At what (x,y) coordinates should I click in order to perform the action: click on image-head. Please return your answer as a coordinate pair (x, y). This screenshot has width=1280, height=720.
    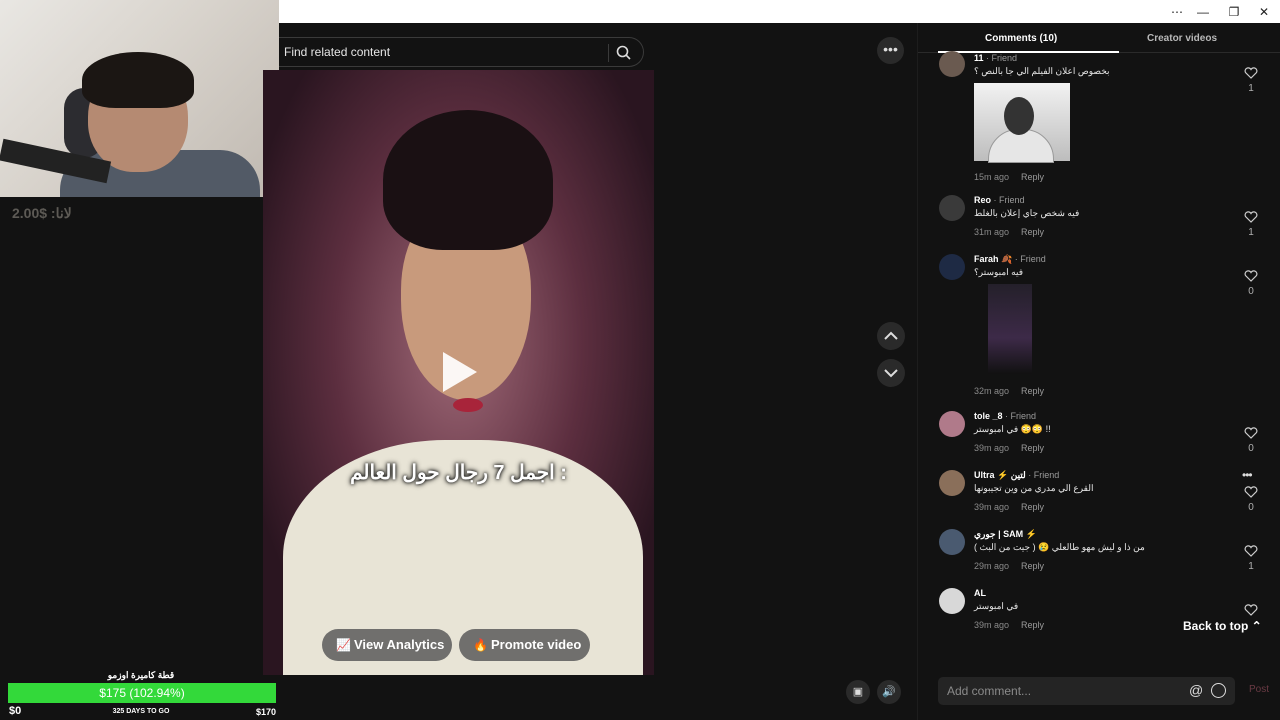
    Looking at the image, I should click on (1019, 116).